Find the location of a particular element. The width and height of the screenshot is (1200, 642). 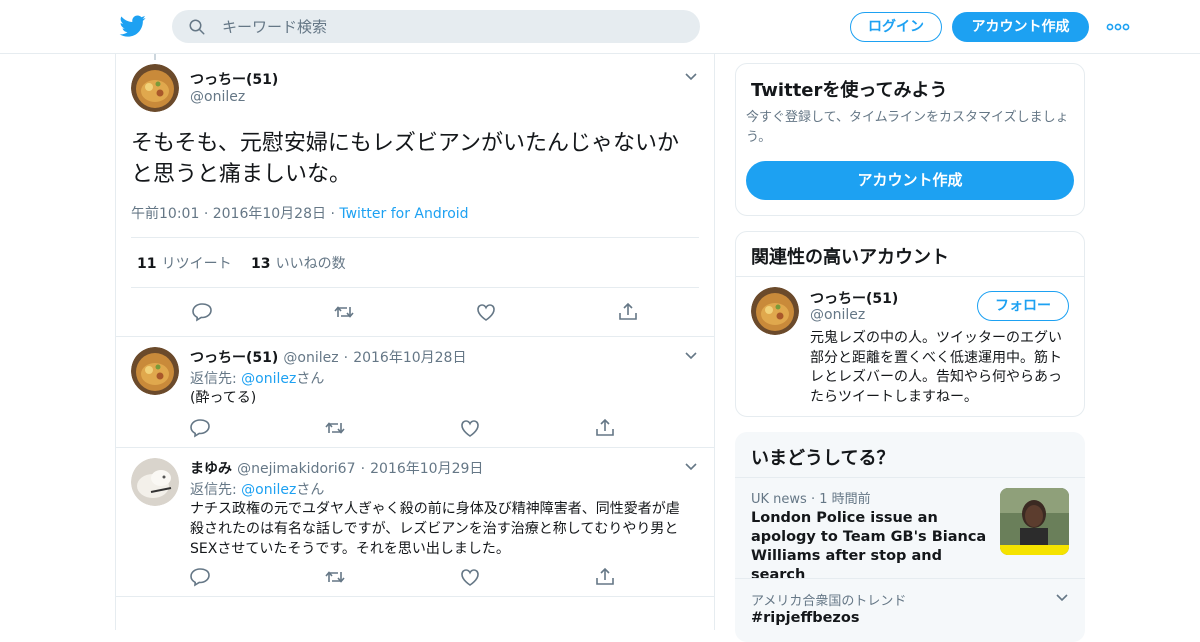

search-box is located at coordinates (436, 26).